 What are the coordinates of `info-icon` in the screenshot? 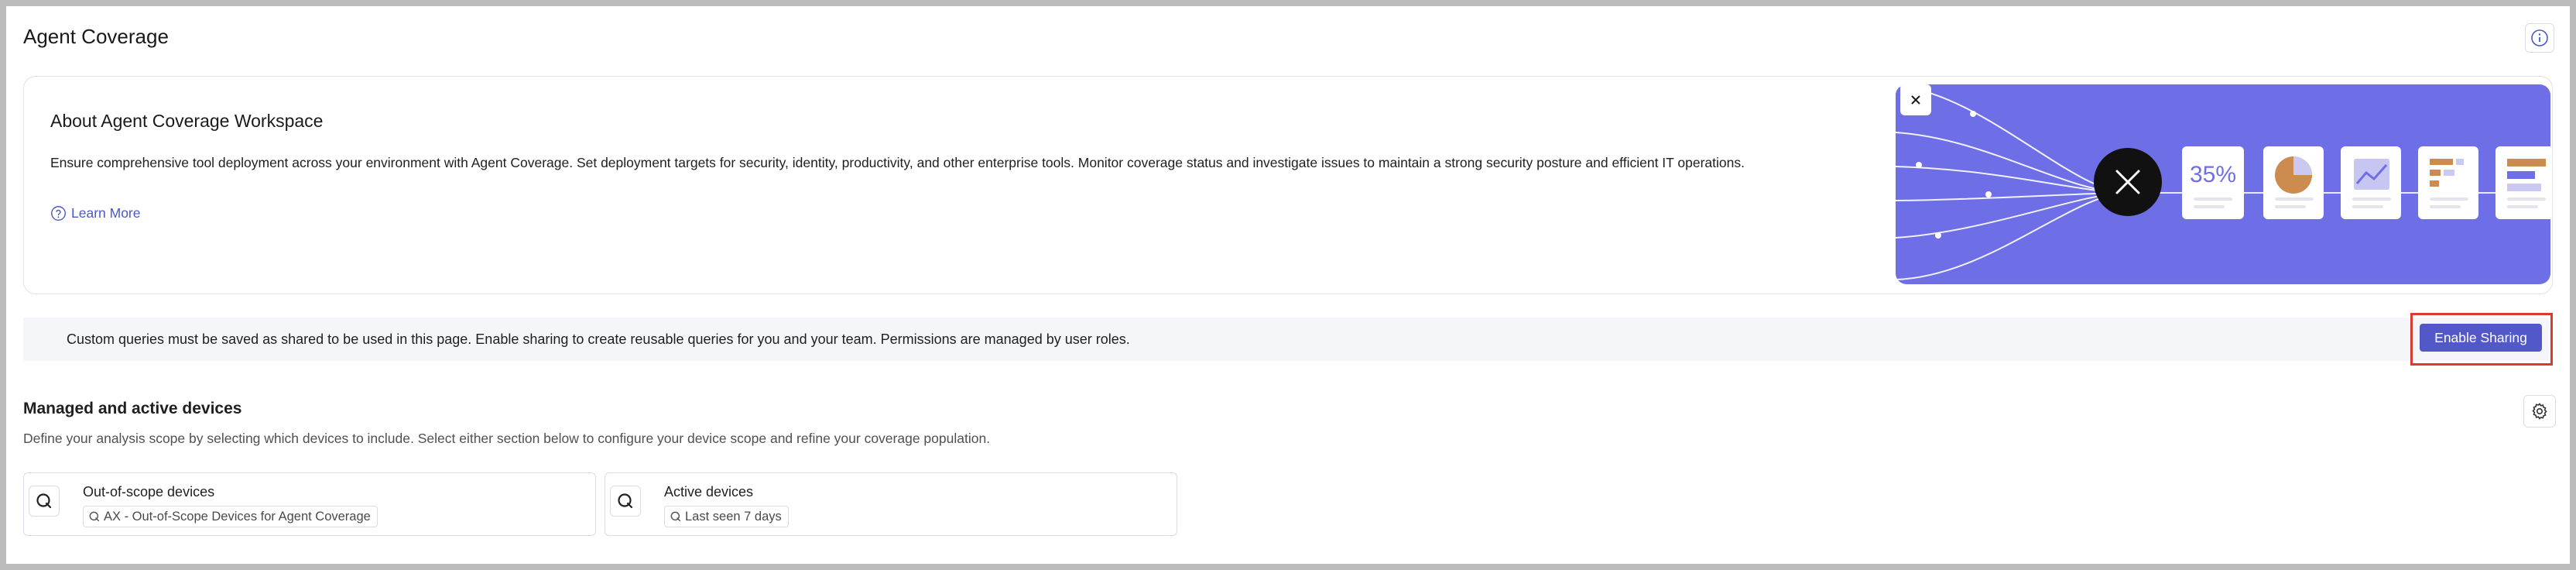 It's located at (2539, 37).